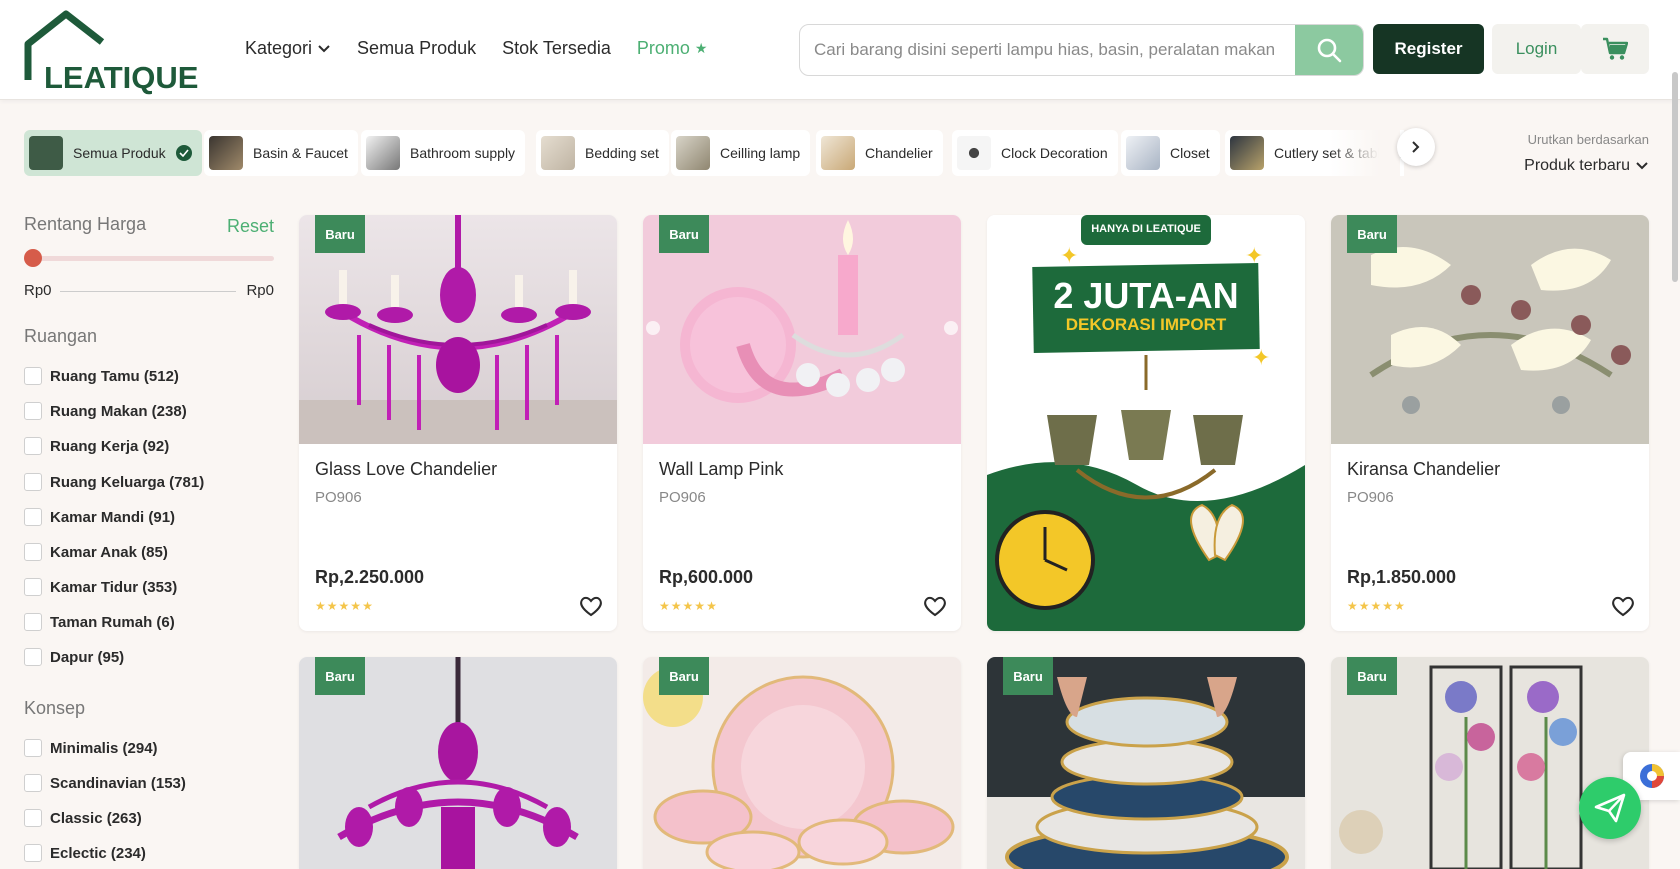 This screenshot has height=869, width=1680. I want to click on filter-checkbox-item: Taman Rumah (6), so click(99, 622).